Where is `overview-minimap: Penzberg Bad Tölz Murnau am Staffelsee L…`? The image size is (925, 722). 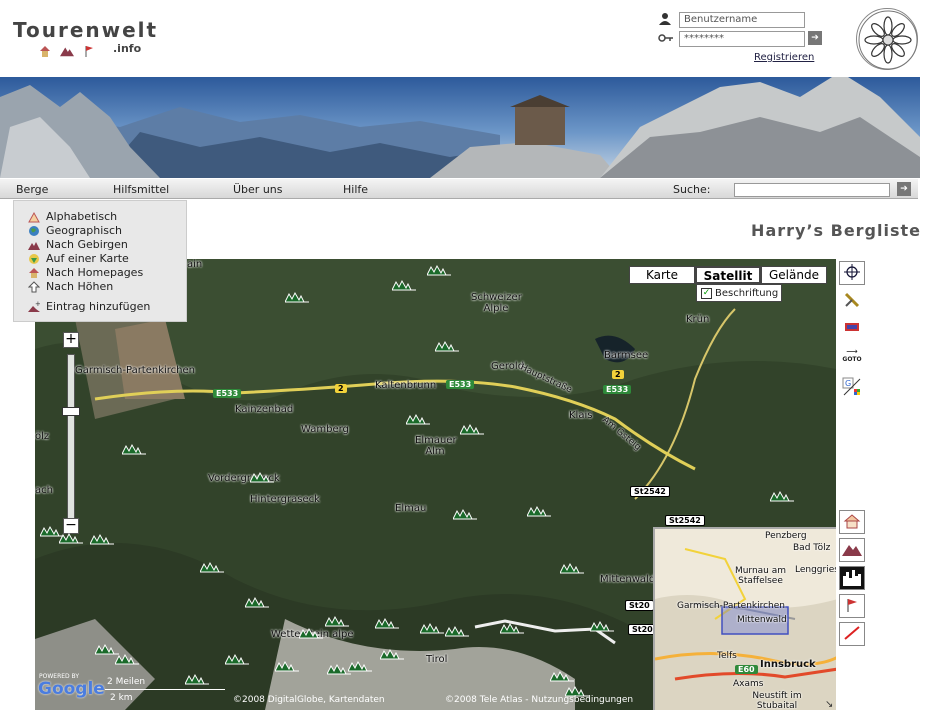
overview-minimap: Penzberg Bad Tölz Murnau am Staffelsee L… is located at coordinates (744, 618).